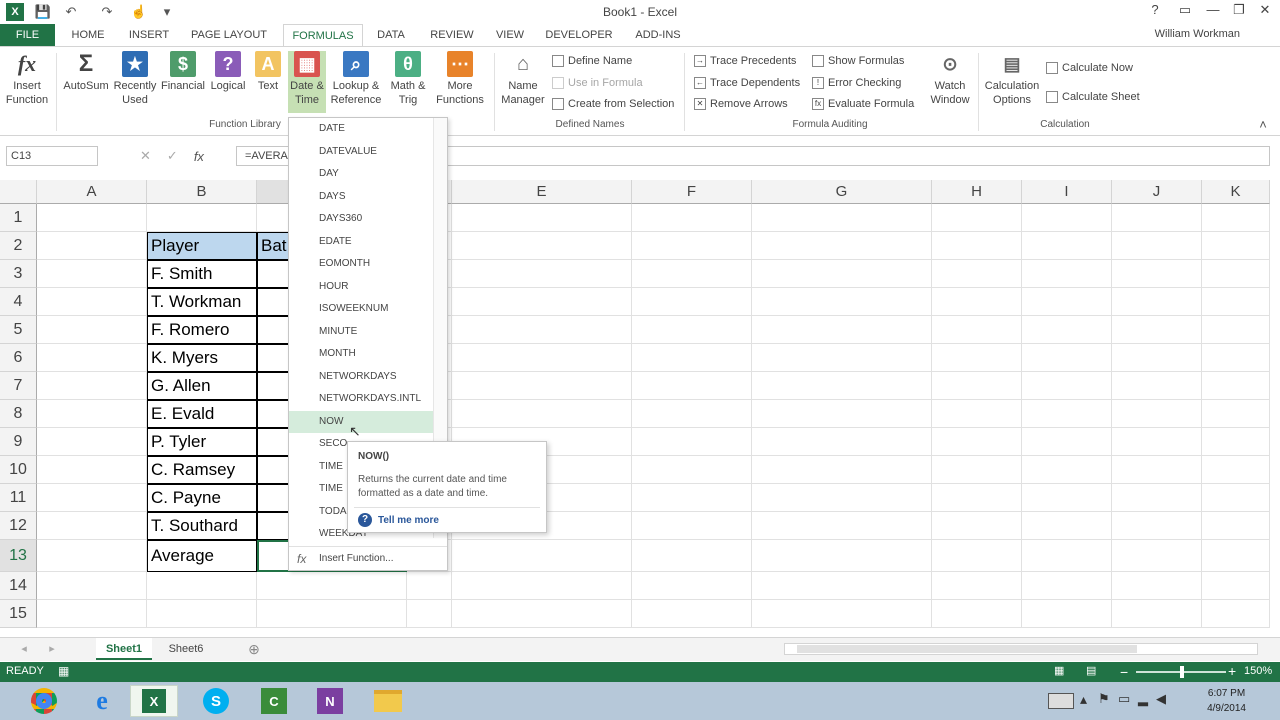 The height and width of the screenshot is (720, 1280). Describe the element at coordinates (1083, 699) in the screenshot. I see `tray-expand-icon: ▴` at that location.